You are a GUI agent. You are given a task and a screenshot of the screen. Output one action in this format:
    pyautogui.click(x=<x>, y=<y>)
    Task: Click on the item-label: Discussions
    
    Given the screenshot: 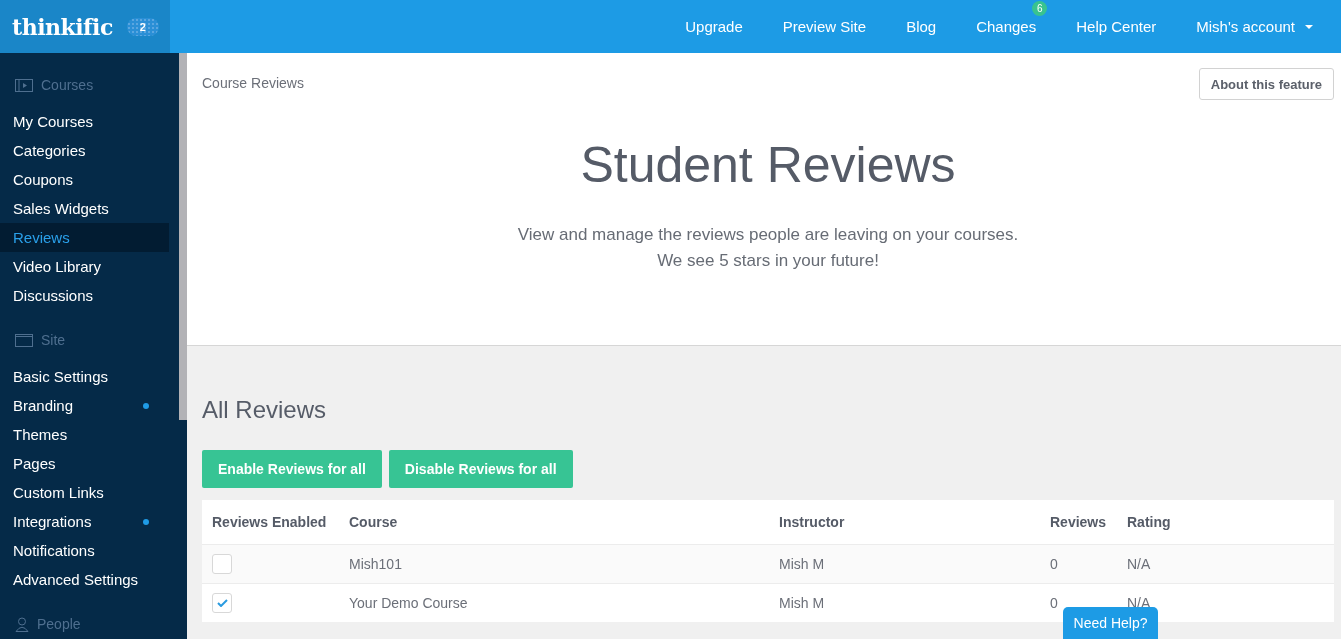 What is the action you would take?
    pyautogui.click(x=53, y=295)
    